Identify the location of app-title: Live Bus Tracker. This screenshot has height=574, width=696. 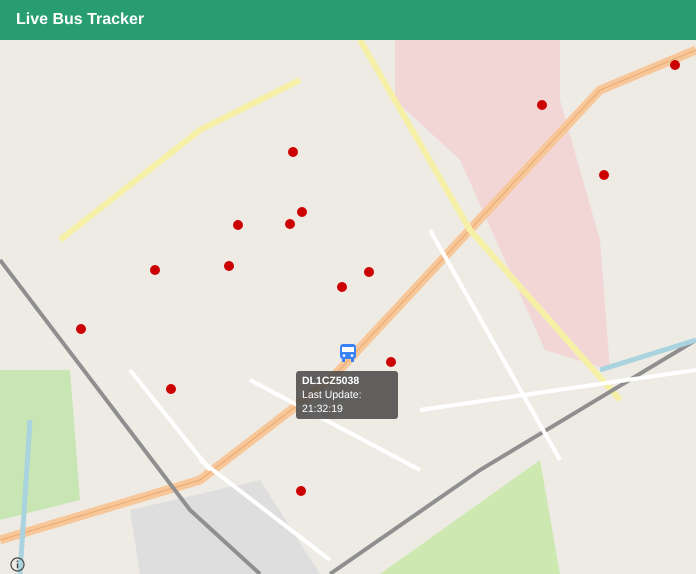
(80, 20).